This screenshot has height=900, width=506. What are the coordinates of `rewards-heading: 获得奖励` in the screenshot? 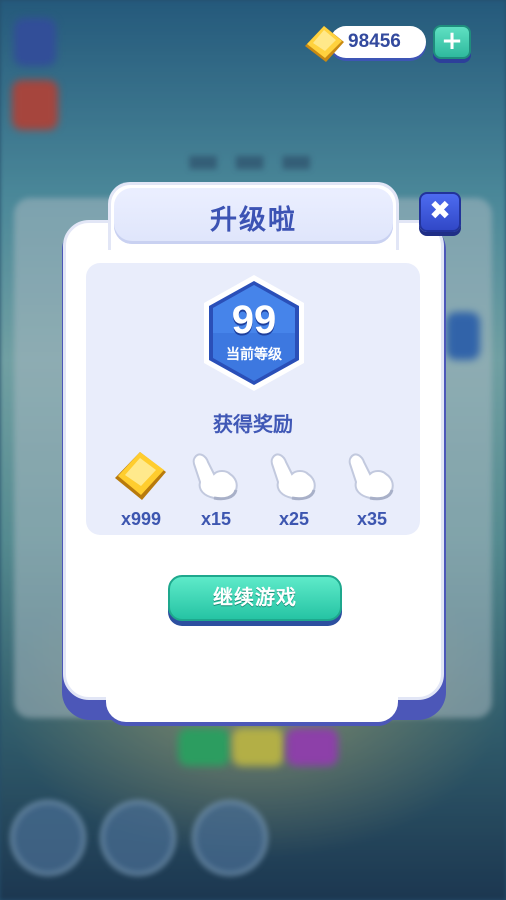 It's located at (253, 424).